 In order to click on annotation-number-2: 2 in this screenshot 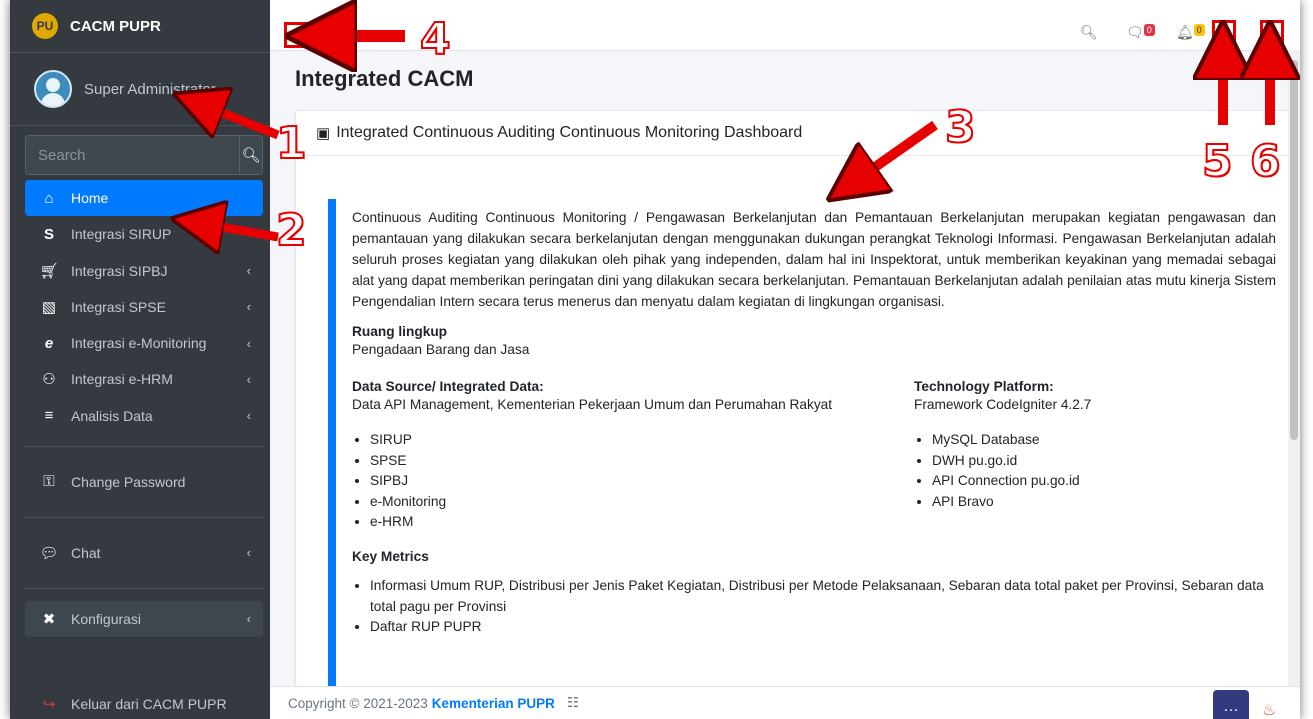, I will do `click(291, 230)`.